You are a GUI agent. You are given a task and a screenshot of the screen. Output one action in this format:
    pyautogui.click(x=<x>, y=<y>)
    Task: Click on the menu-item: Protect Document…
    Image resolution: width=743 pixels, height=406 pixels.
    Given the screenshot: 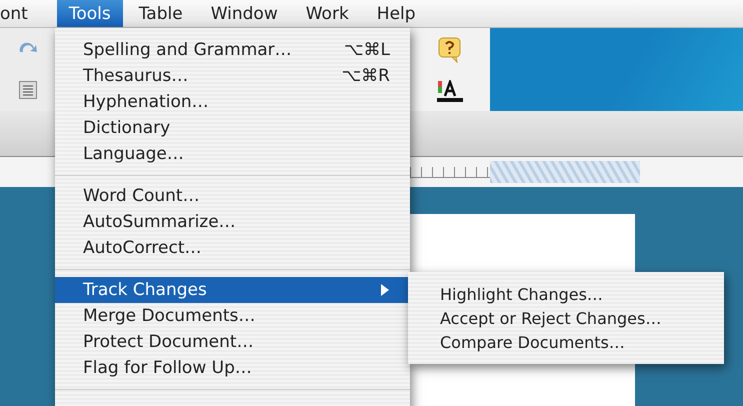 What is the action you would take?
    pyautogui.click(x=232, y=342)
    